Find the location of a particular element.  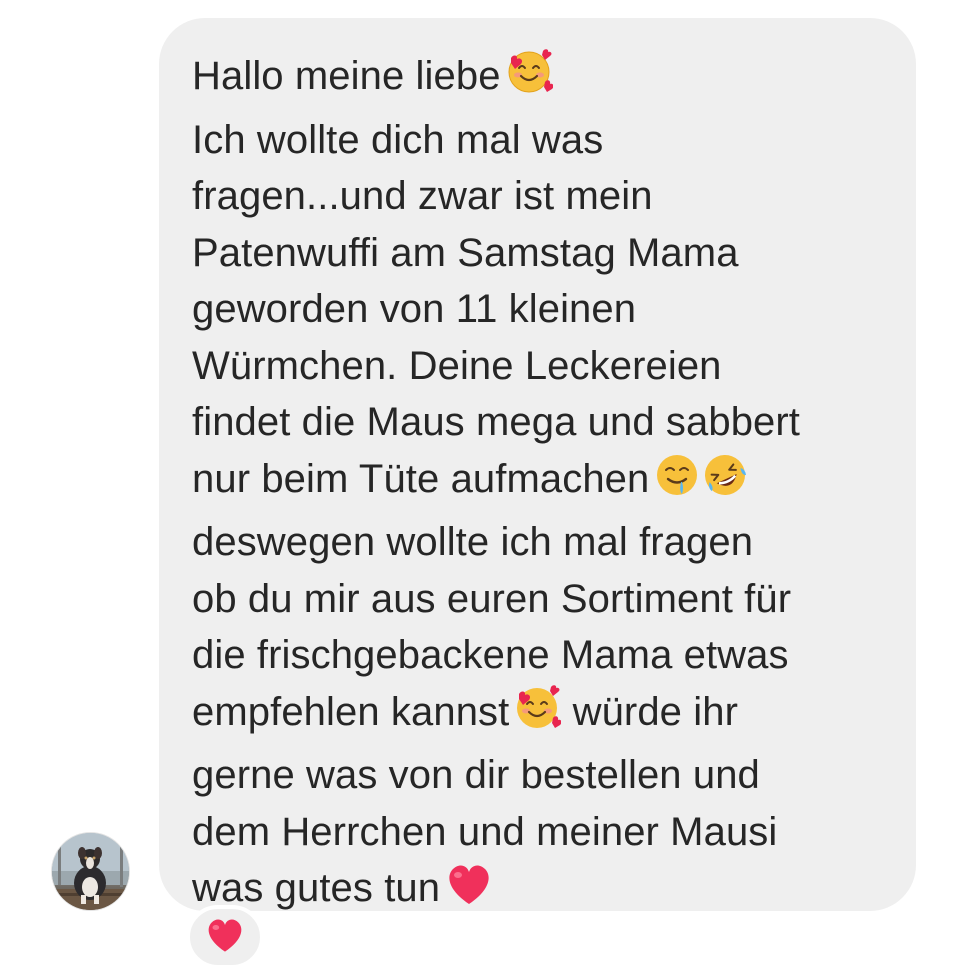

message-line: geworden von 11 kleinen is located at coordinates (414, 309).